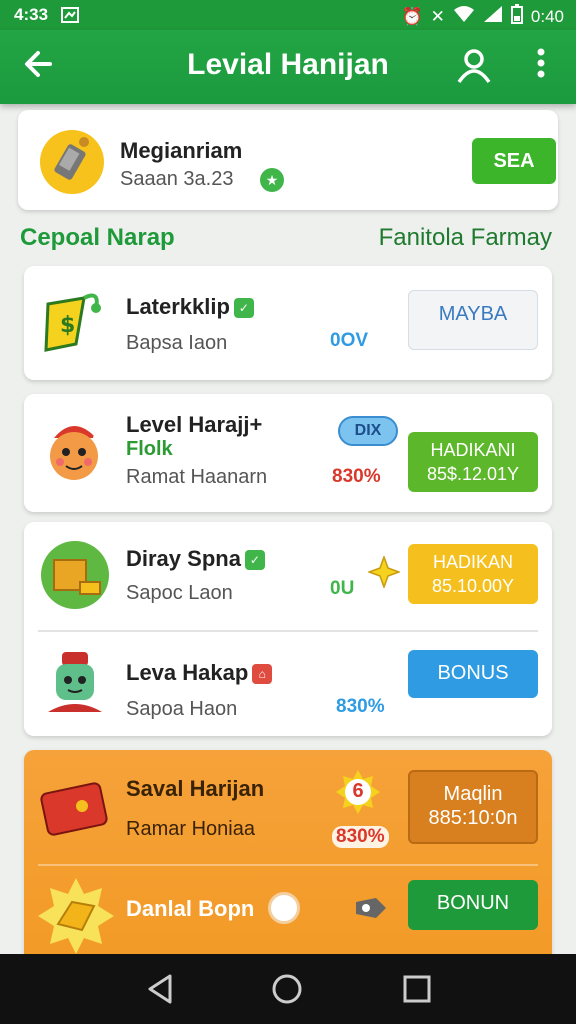 This screenshot has height=1024, width=576. I want to click on burst-badge-icon: 6, so click(358, 792).